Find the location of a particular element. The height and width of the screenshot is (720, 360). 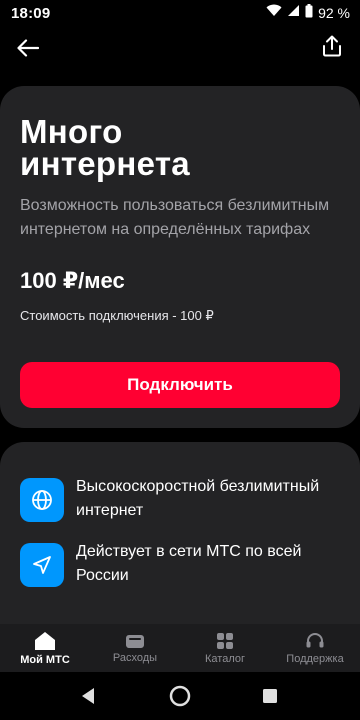

nav-item-expenses: Расходы is located at coordinates (135, 648).